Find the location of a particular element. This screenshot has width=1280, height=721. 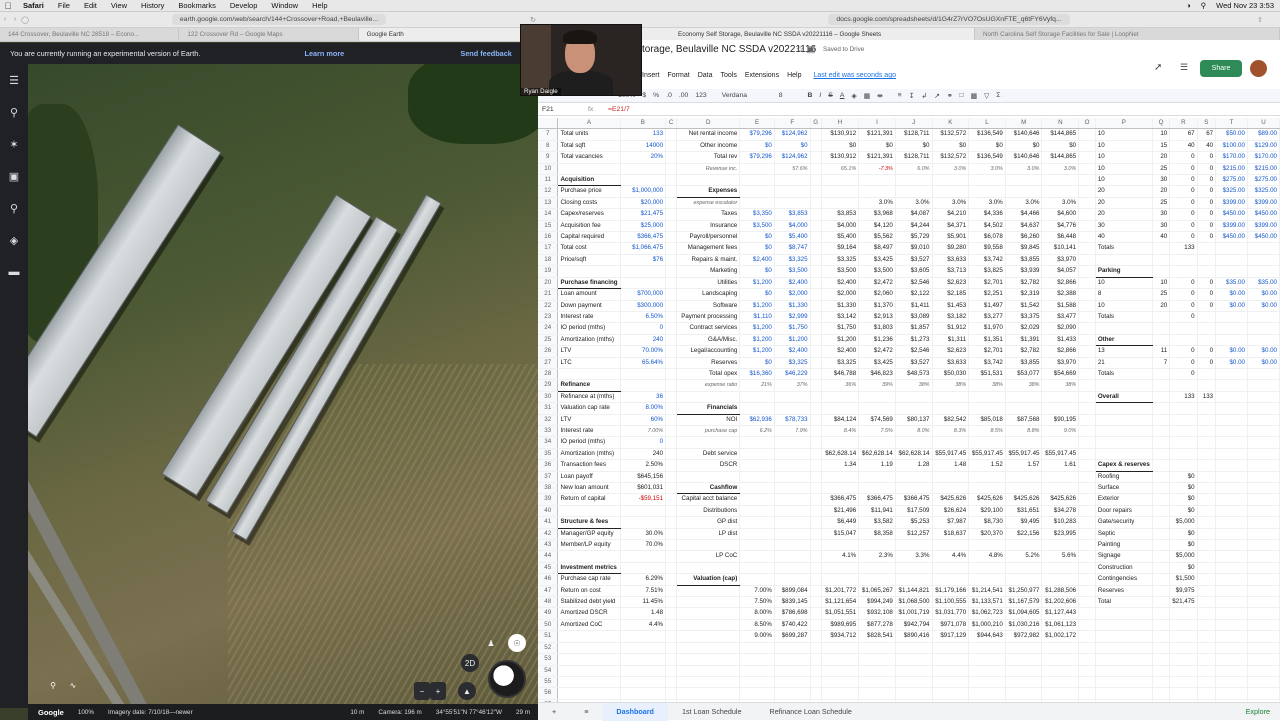

row-number: 41 is located at coordinates (548, 522).